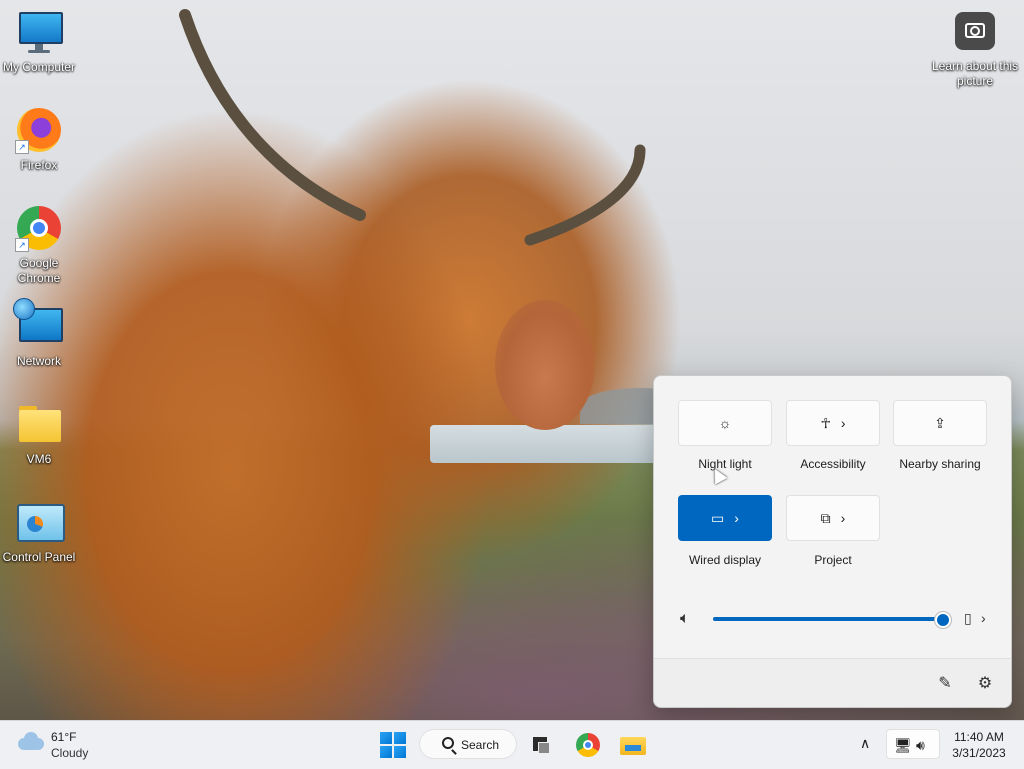  I want to click on desktop-icon-label: VM6, so click(39, 459).